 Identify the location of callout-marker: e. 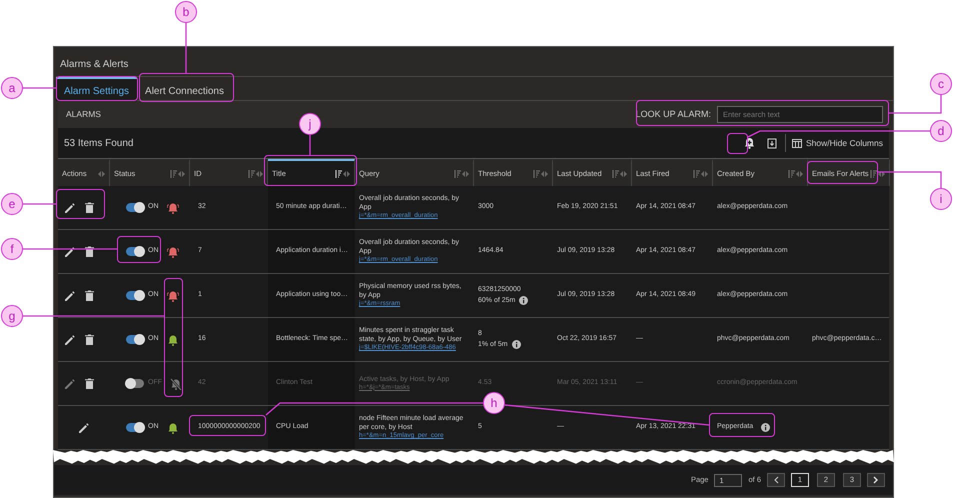
(12, 204).